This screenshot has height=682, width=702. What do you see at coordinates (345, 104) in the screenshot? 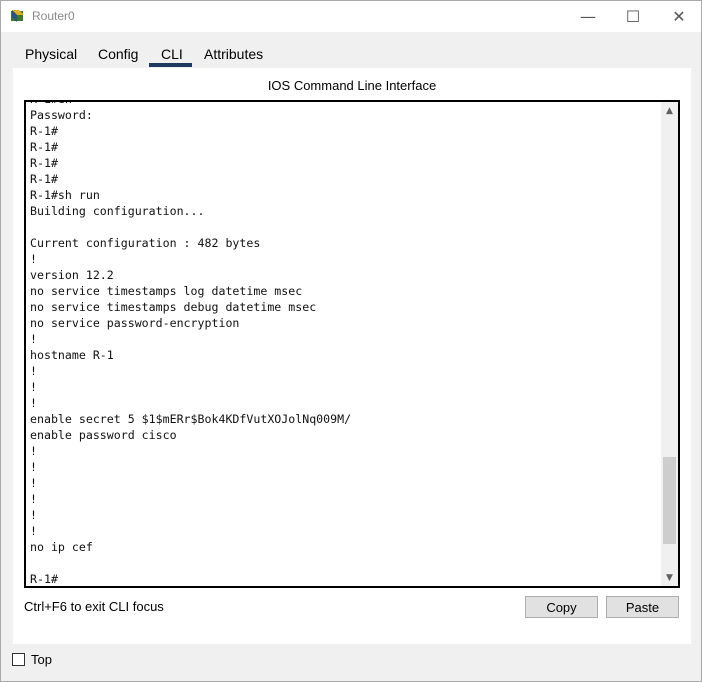
I see `terminal-line: R-1#en` at bounding box center [345, 104].